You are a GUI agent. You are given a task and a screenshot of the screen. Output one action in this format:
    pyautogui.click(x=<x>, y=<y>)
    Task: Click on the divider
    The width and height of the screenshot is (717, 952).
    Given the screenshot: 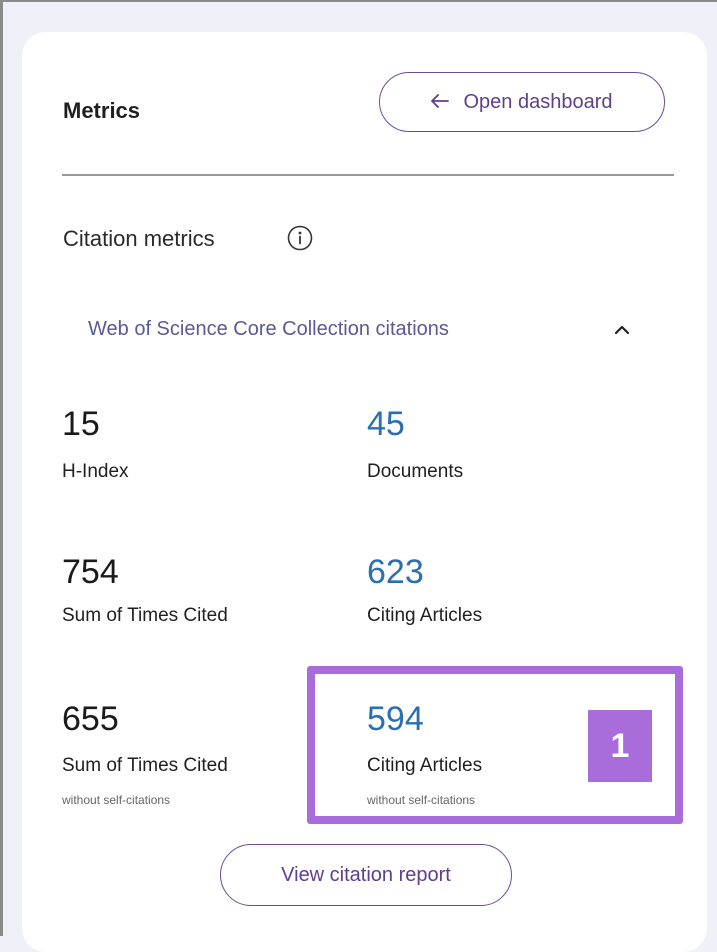 What is the action you would take?
    pyautogui.click(x=368, y=175)
    